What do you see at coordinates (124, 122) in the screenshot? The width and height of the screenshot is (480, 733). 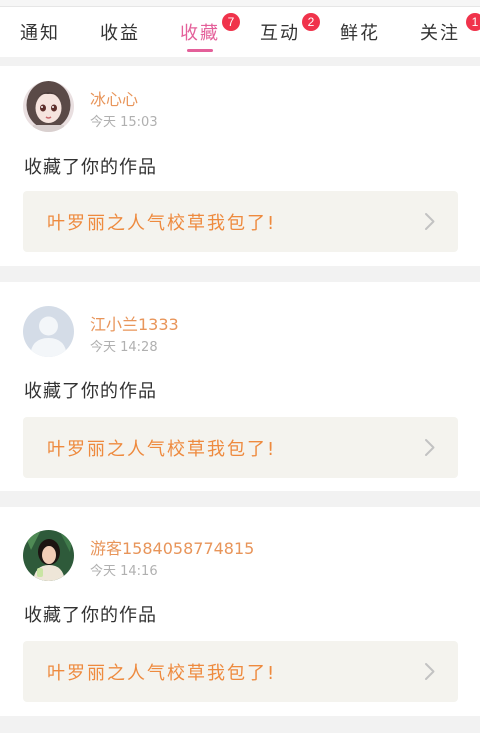 I see `timestamp: 今天 15:03` at bounding box center [124, 122].